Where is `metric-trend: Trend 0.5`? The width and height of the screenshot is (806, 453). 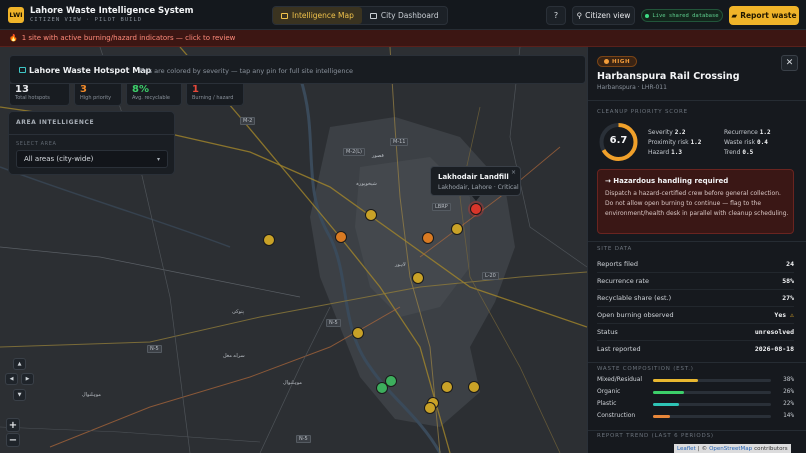 metric-trend: Trend 0.5 is located at coordinates (738, 152).